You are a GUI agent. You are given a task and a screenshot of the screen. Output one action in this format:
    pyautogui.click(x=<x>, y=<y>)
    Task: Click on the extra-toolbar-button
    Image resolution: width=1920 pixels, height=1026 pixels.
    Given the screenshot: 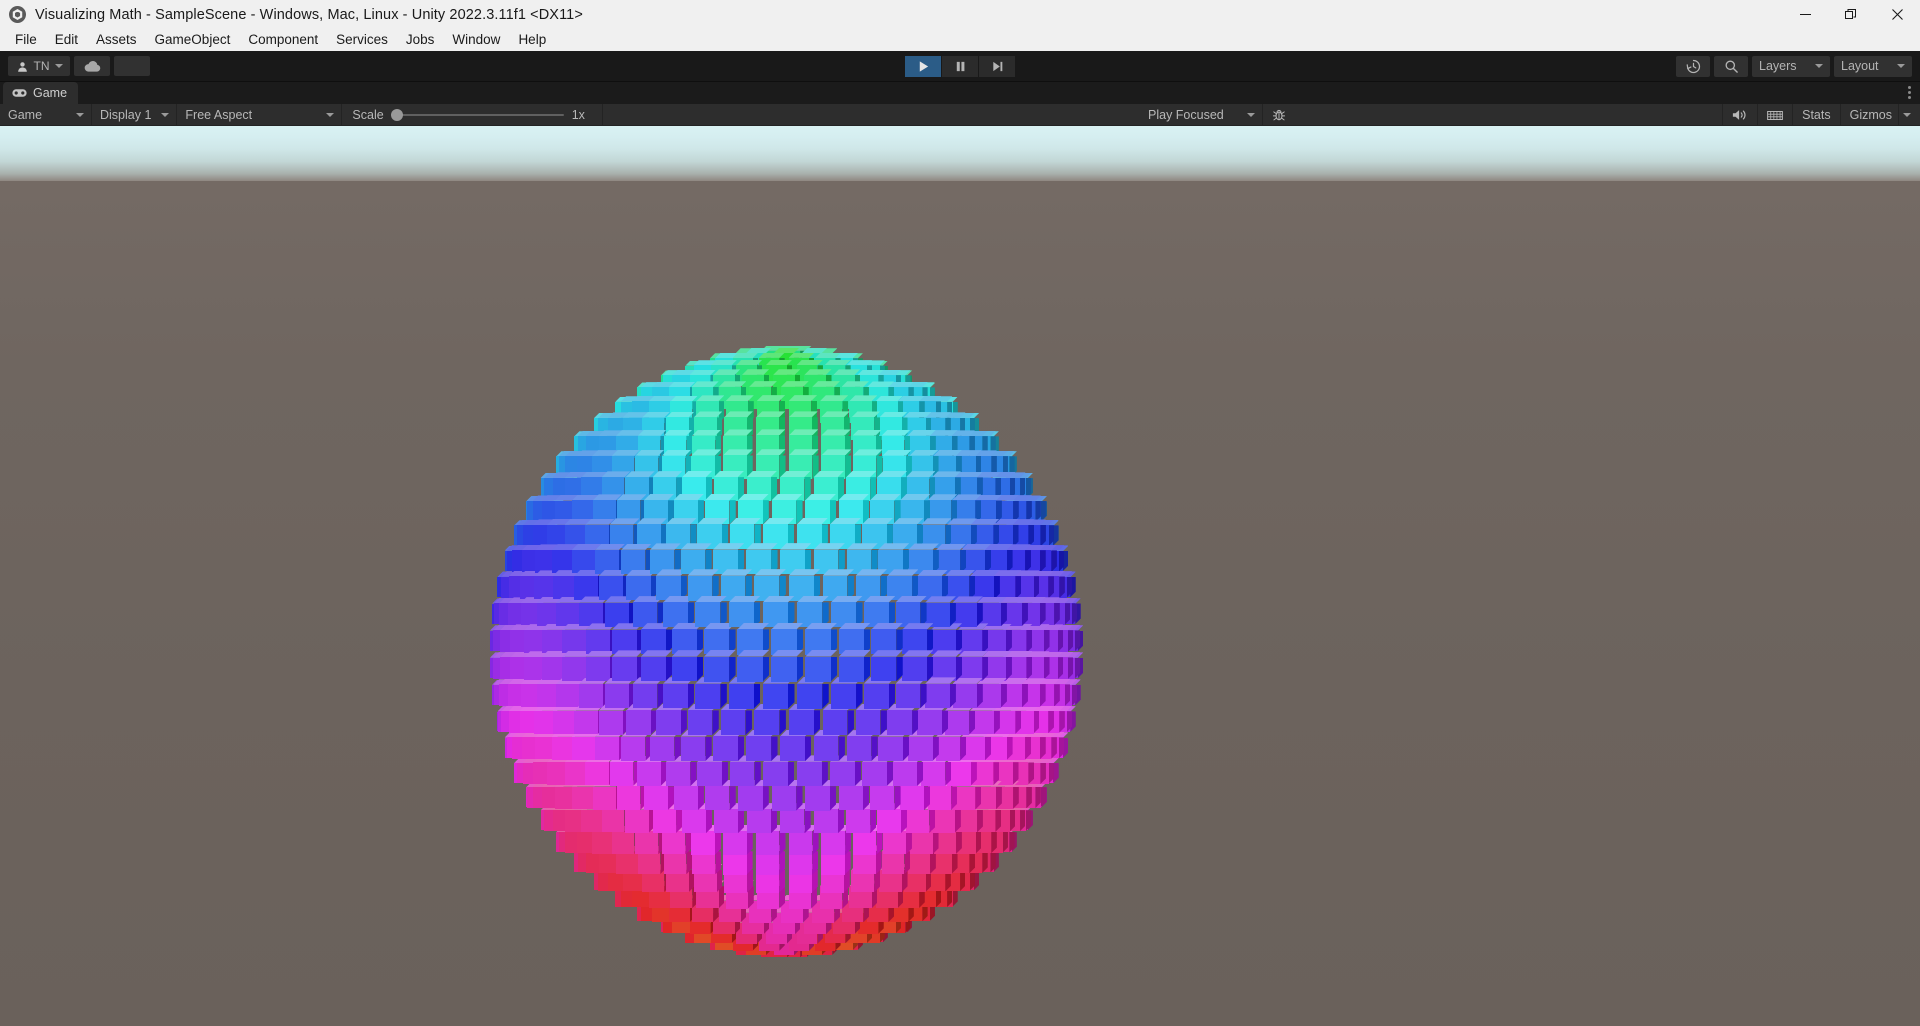 What is the action you would take?
    pyautogui.click(x=132, y=66)
    